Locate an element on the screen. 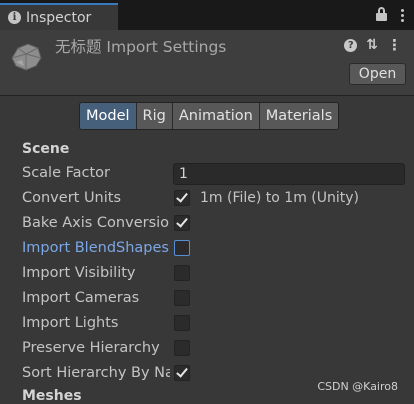 The width and height of the screenshot is (414, 404). info-icon: i is located at coordinates (14, 17).